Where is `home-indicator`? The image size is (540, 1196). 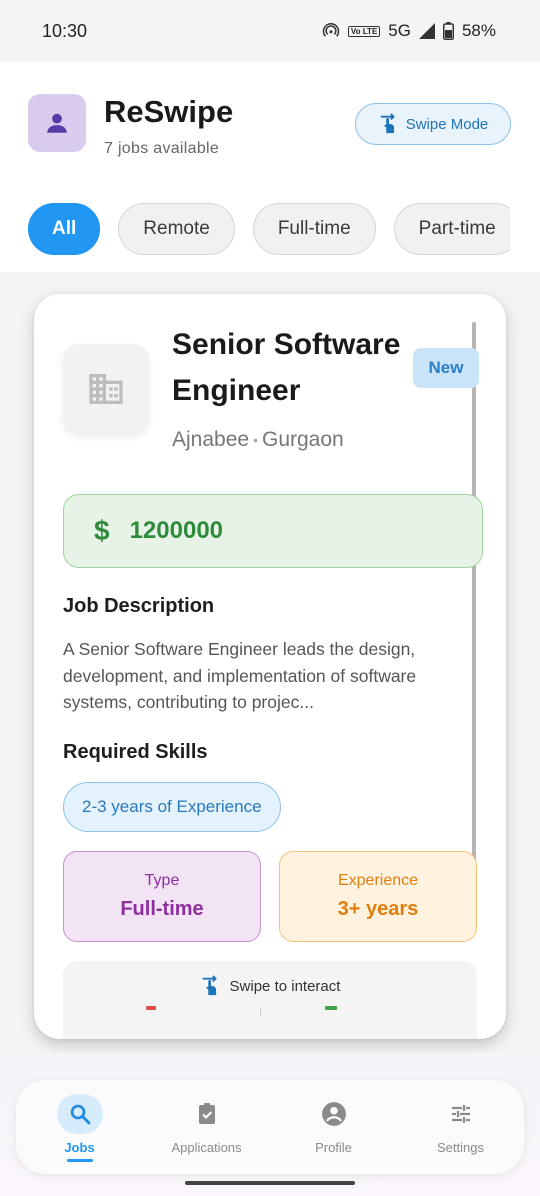 home-indicator is located at coordinates (270, 1183).